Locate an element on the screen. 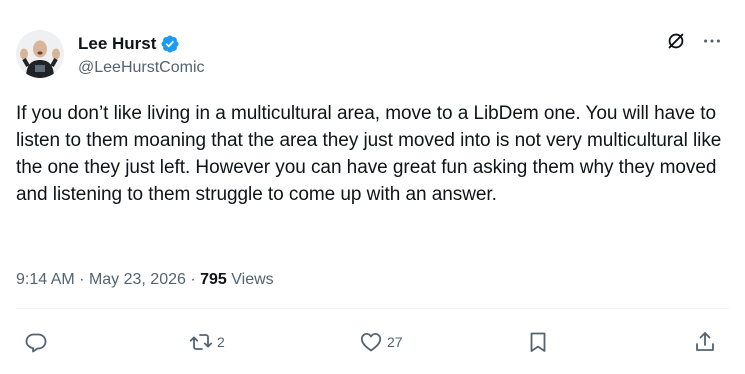 The height and width of the screenshot is (374, 745). author-name-row: Lee Hurst is located at coordinates (129, 44).